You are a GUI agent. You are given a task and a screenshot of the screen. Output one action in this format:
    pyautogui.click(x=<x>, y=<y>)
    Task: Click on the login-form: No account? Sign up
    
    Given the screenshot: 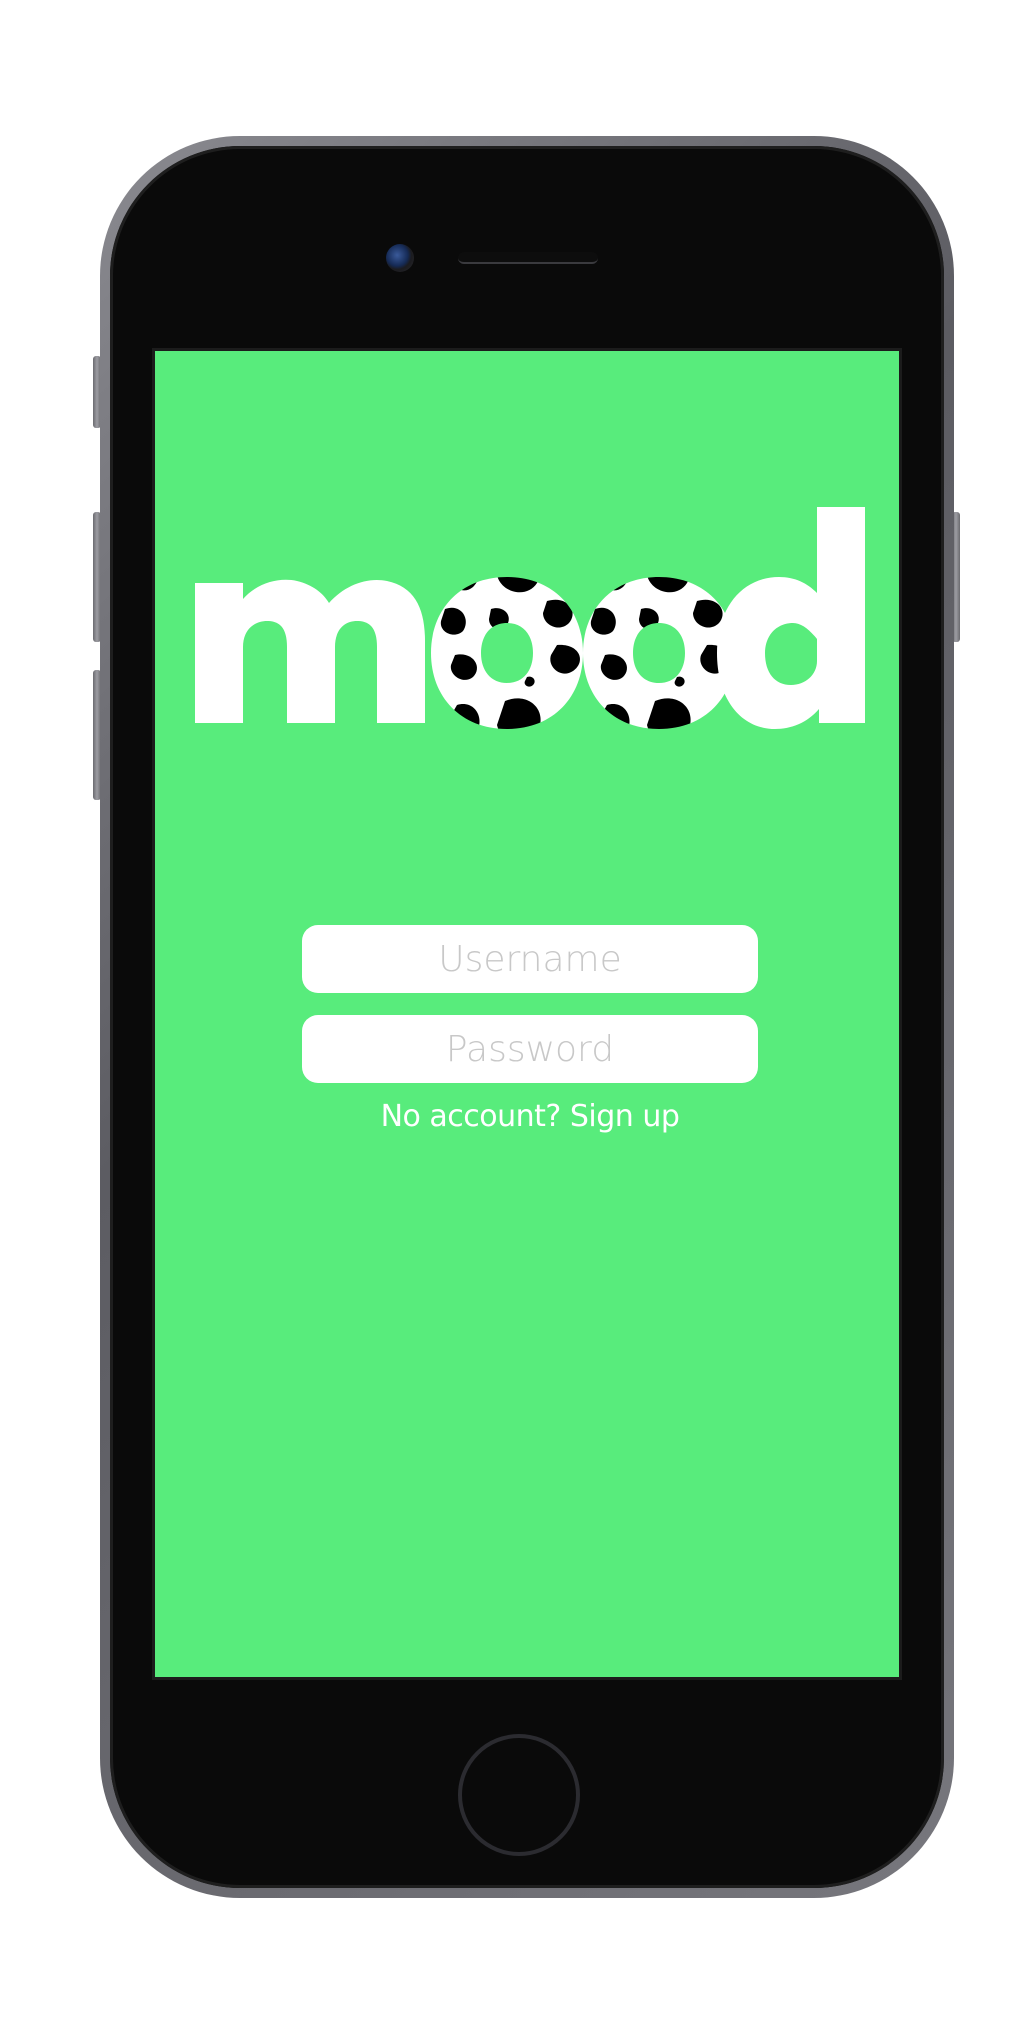 What is the action you would take?
    pyautogui.click(x=530, y=1029)
    